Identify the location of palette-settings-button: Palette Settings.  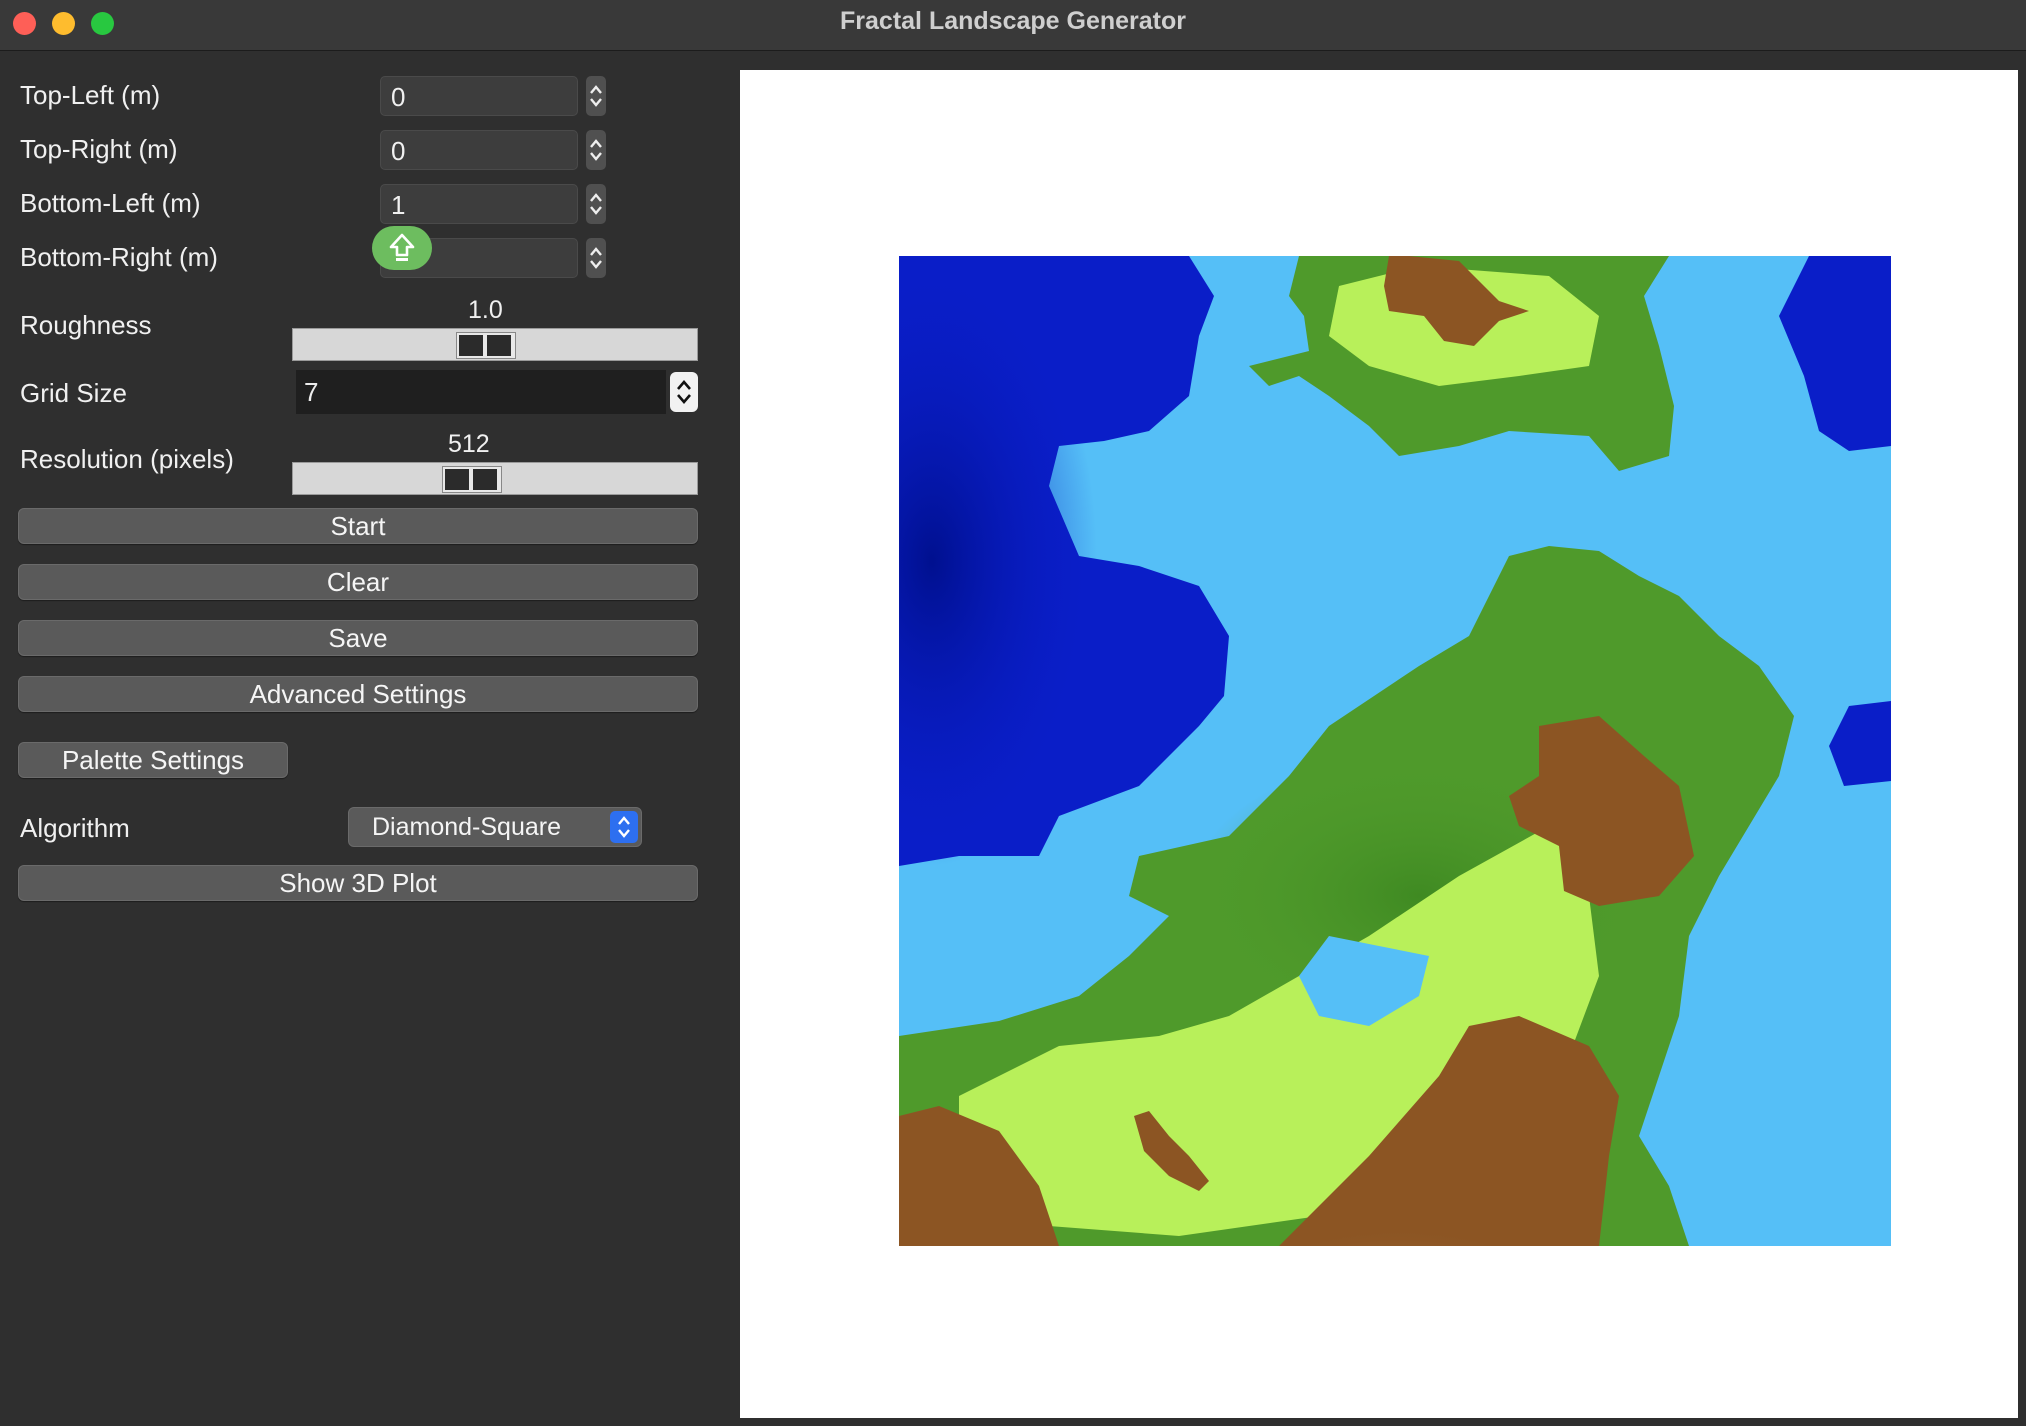
(153, 760).